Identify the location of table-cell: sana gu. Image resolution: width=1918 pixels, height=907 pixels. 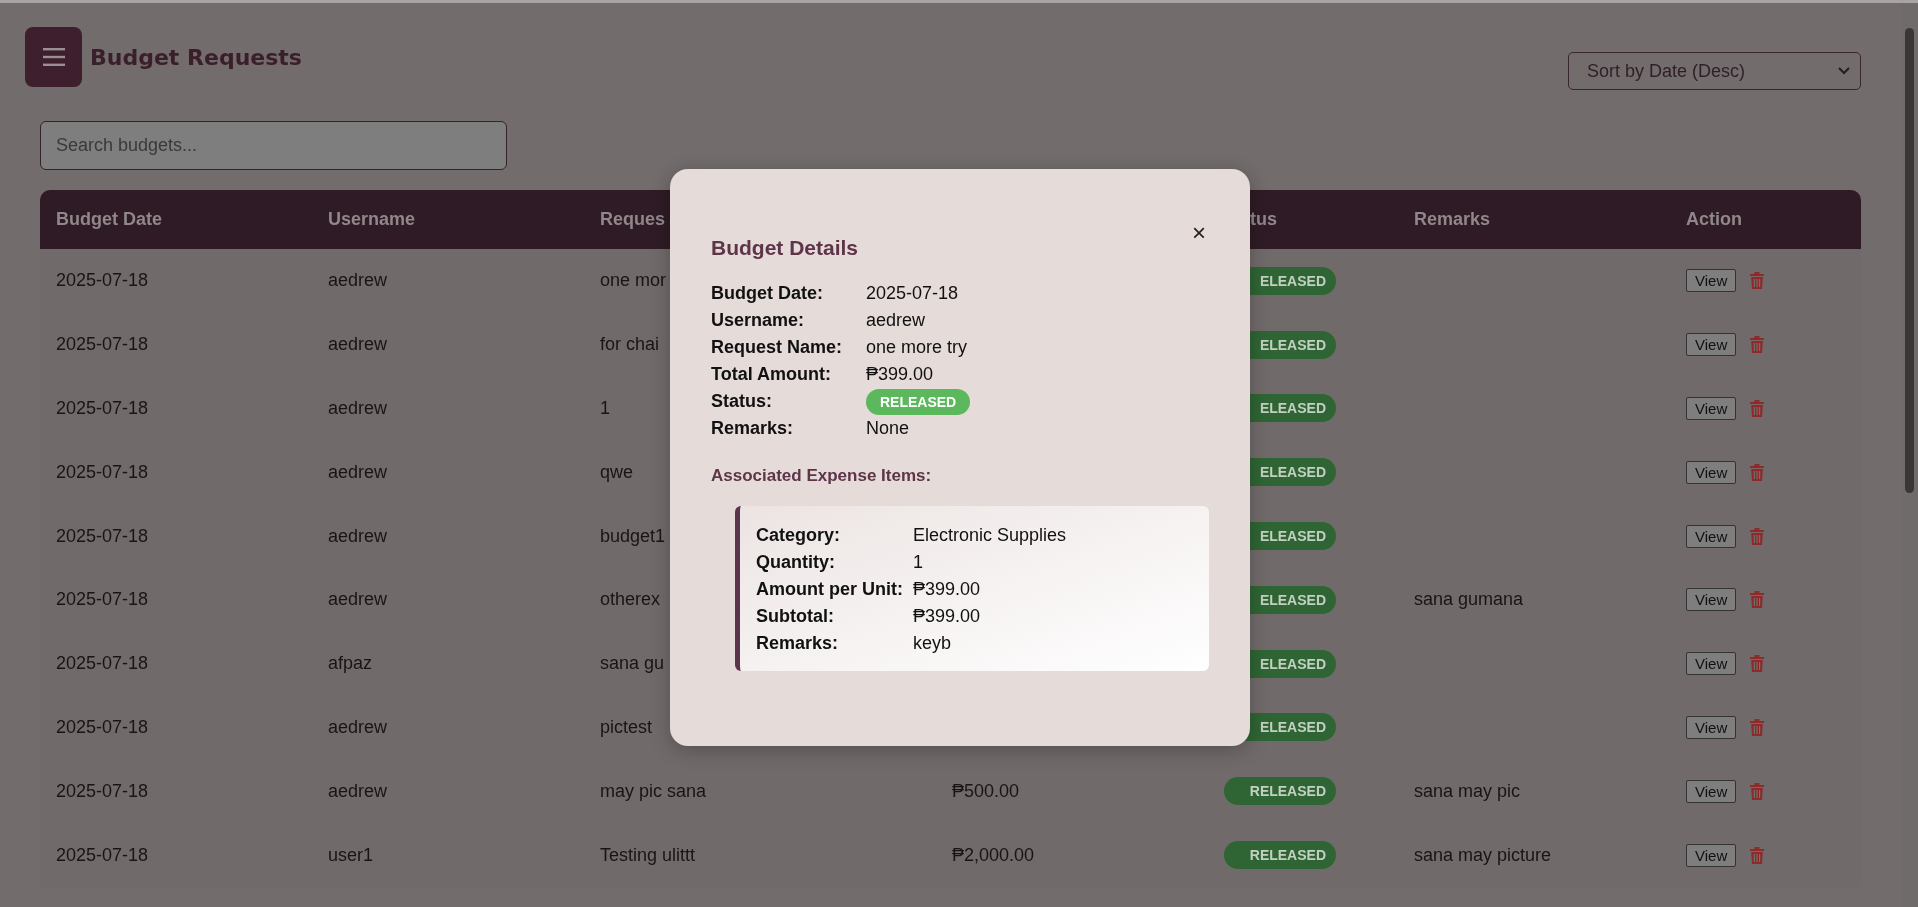
(632, 663).